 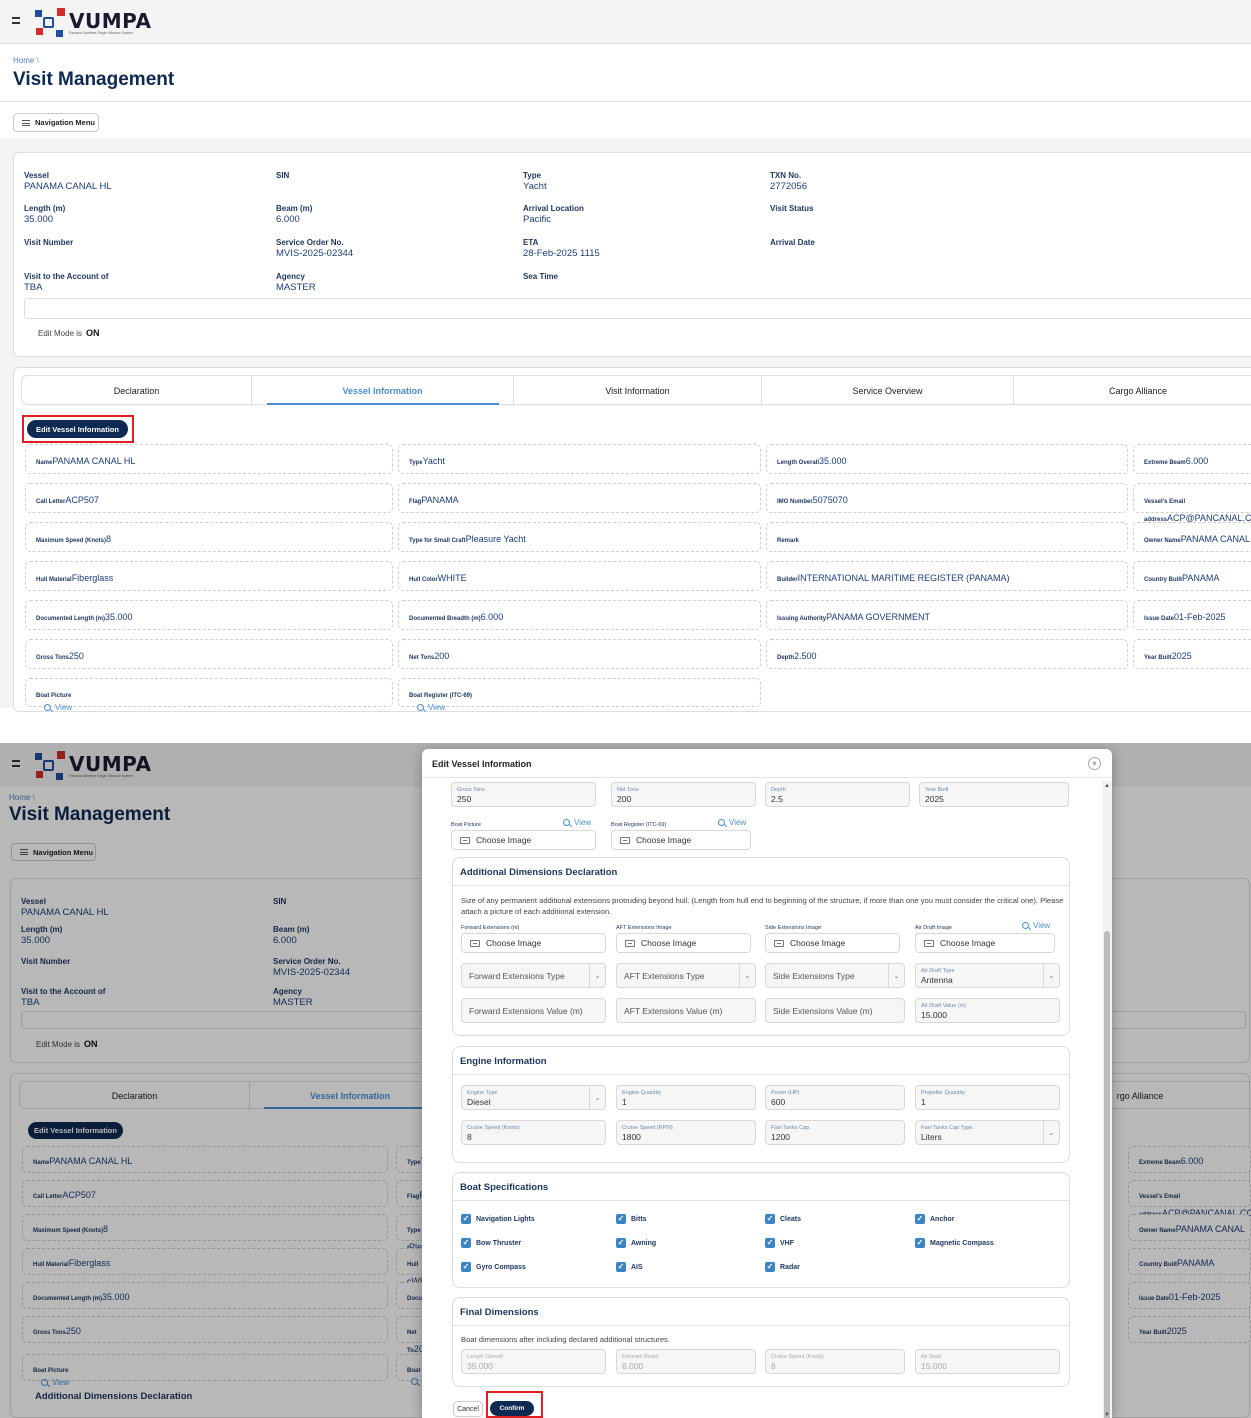 What do you see at coordinates (1192, 503) in the screenshot?
I see `vessel-field-vessel-s-email-address: Vessel's Email addressACP@PANCANAL.COM` at bounding box center [1192, 503].